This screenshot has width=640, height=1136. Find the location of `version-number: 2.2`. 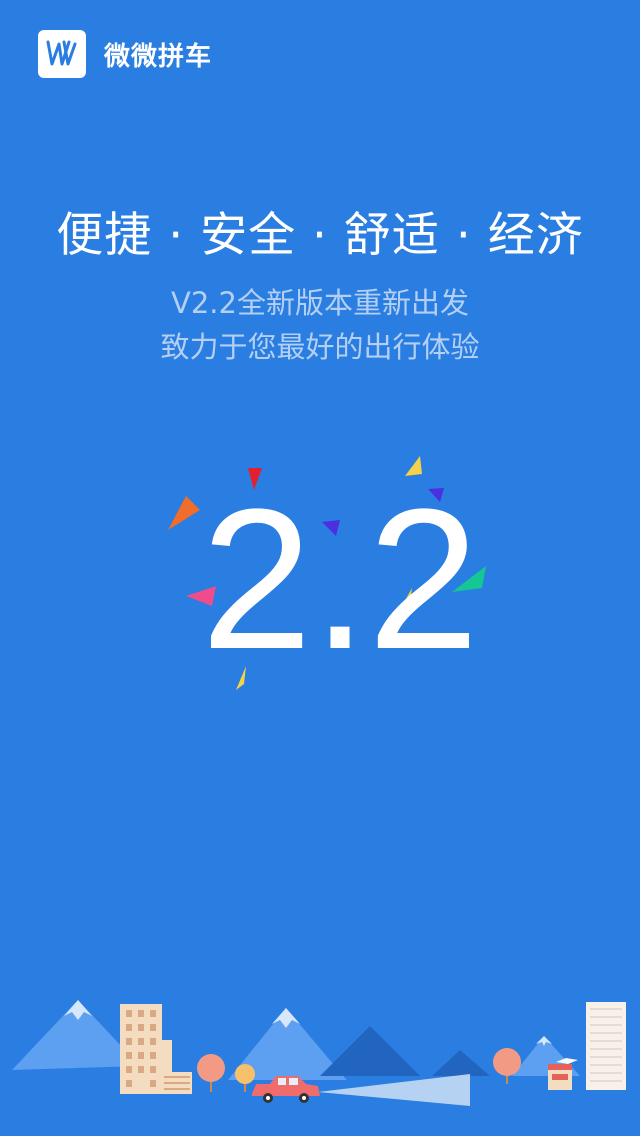

version-number: 2.2 is located at coordinates (340, 579).